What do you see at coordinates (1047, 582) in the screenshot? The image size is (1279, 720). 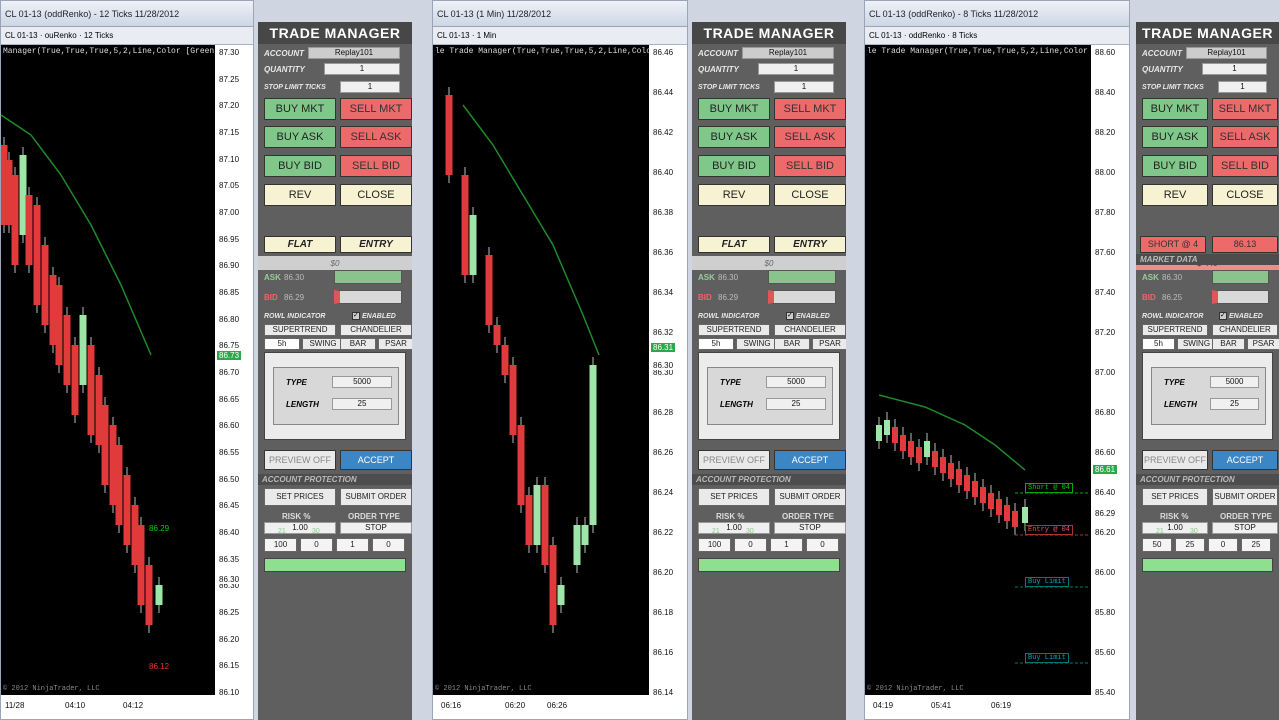 I see `buy-limit-tag-1: Buy Limit` at bounding box center [1047, 582].